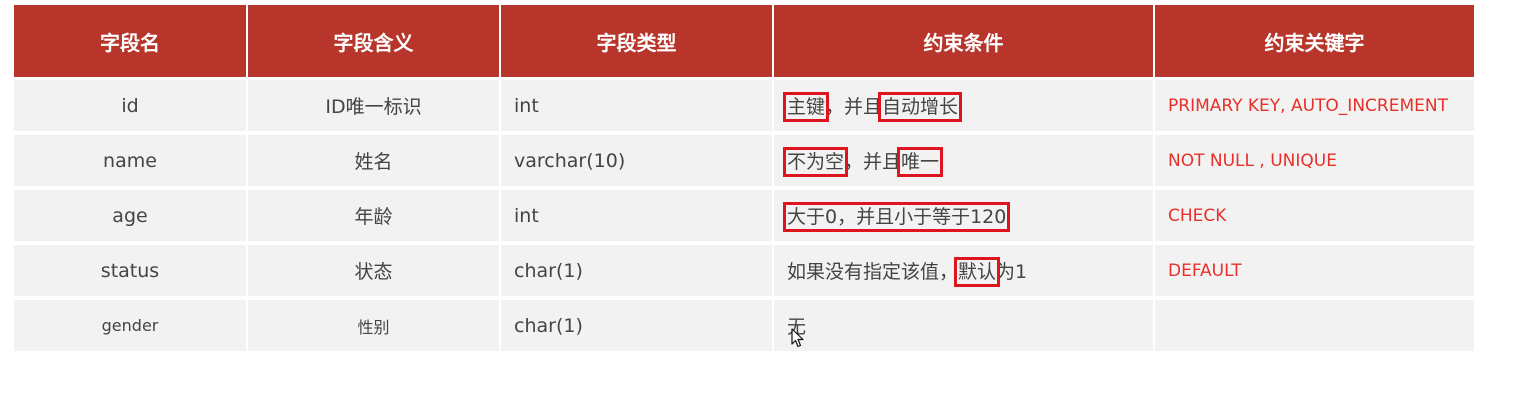 This screenshot has height=409, width=1531. Describe the element at coordinates (873, 272) in the screenshot. I see `constraint-text: 如果没有指定该值，` at that location.